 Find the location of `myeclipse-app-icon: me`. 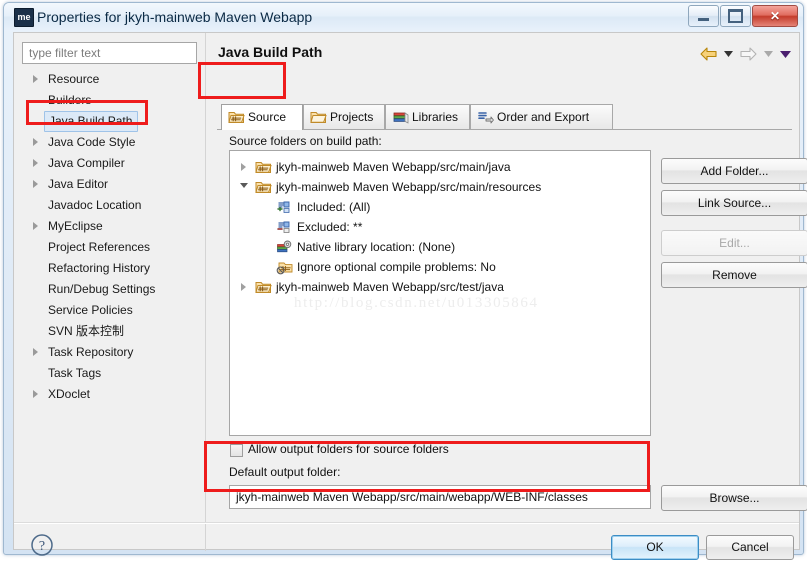

myeclipse-app-icon: me is located at coordinates (24, 17).